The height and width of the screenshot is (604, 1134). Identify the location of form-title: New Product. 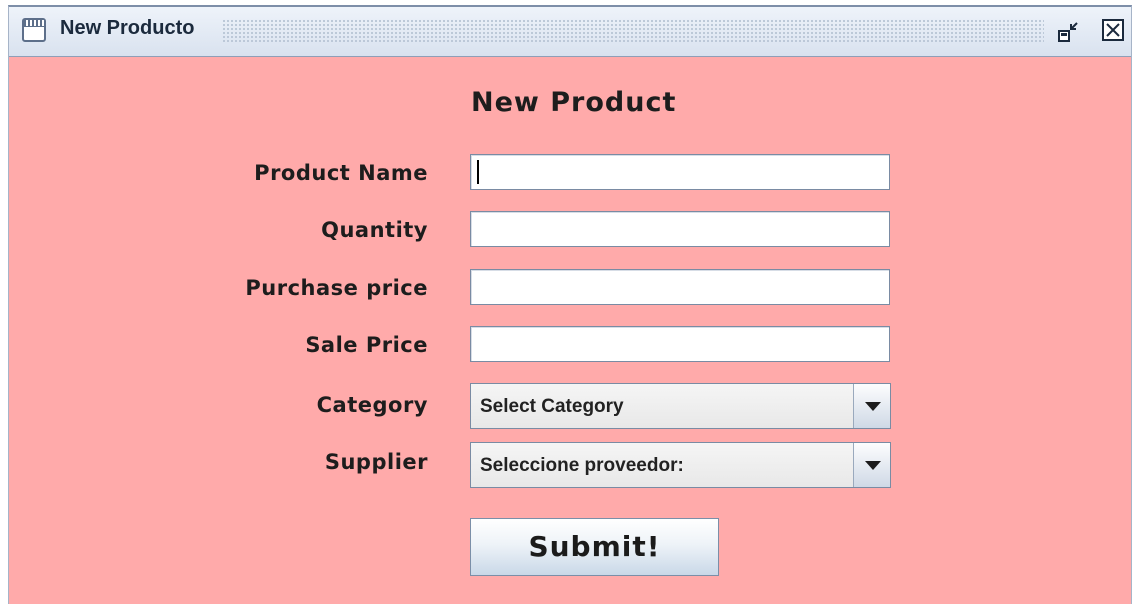
(574, 102).